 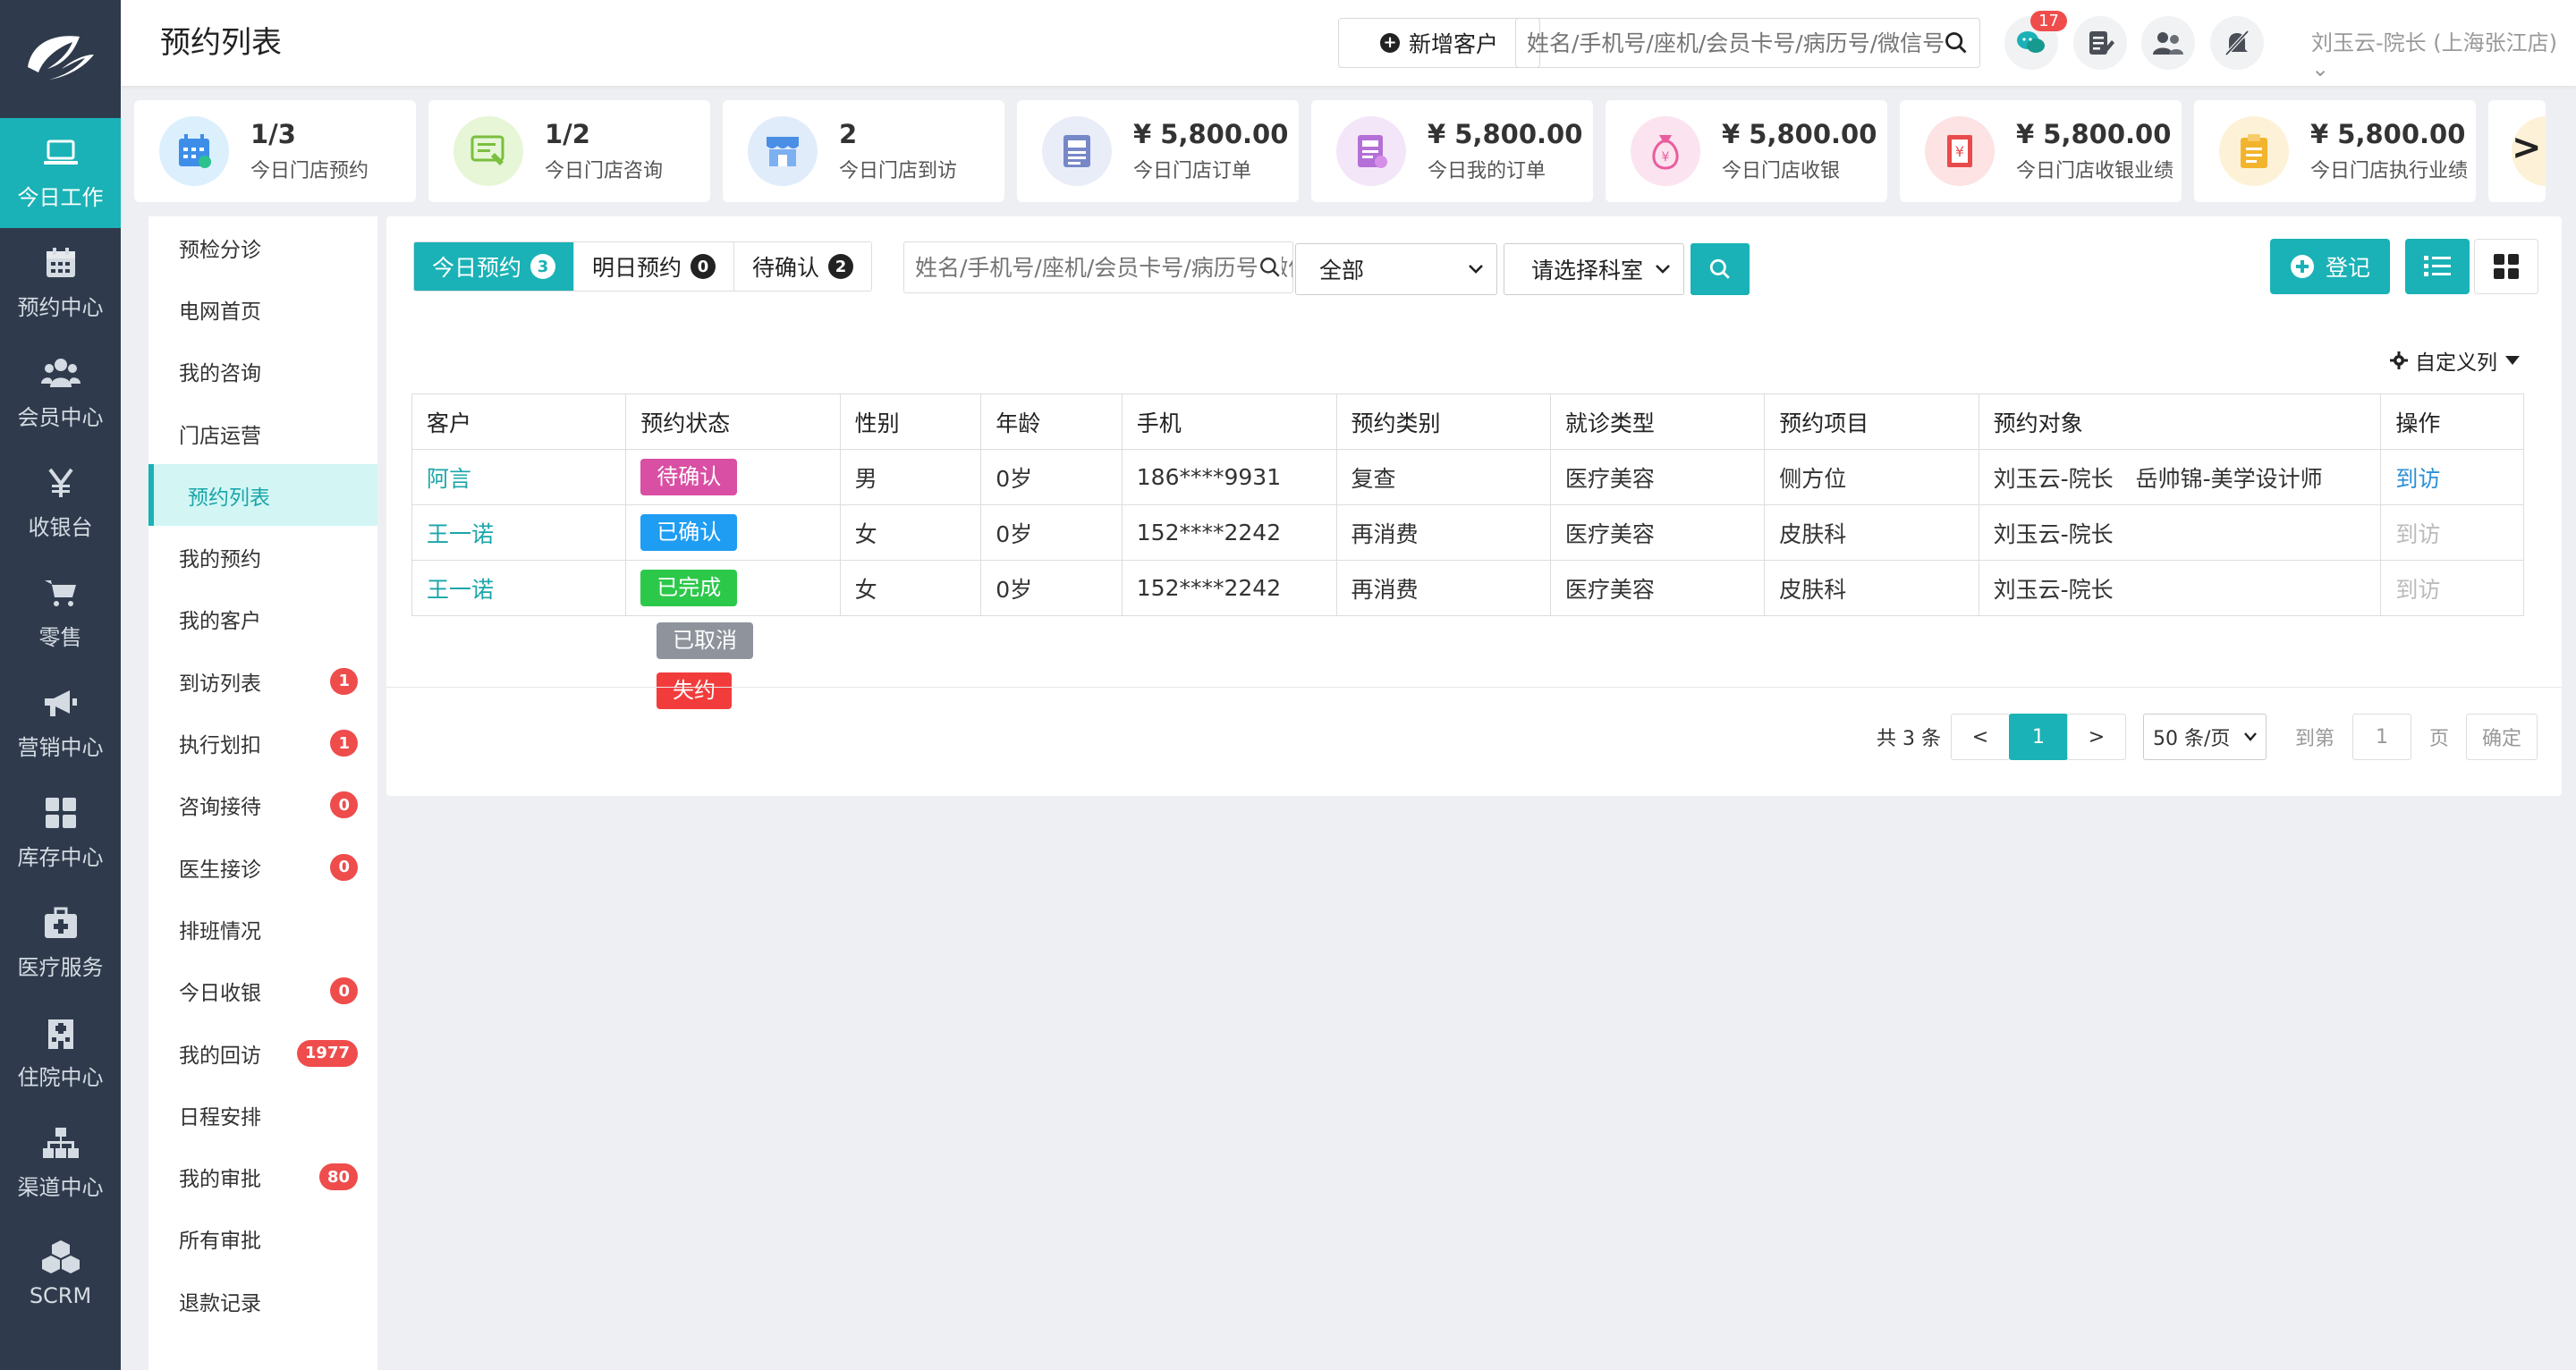 What do you see at coordinates (60, 1256) in the screenshot?
I see `cubes-icon` at bounding box center [60, 1256].